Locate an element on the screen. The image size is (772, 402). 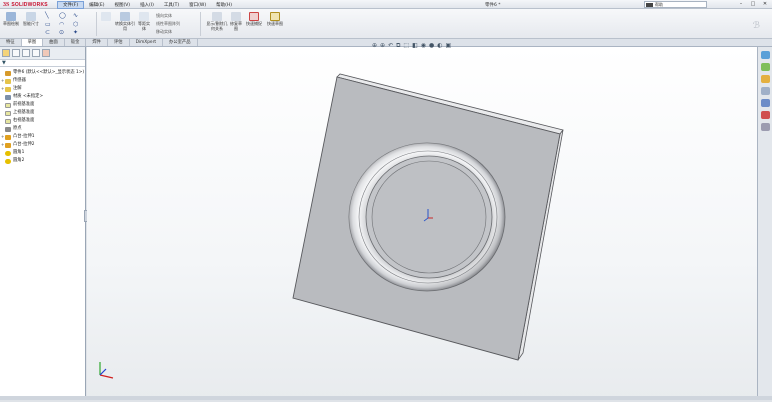
appearances-icon is located at coordinates (765, 115).